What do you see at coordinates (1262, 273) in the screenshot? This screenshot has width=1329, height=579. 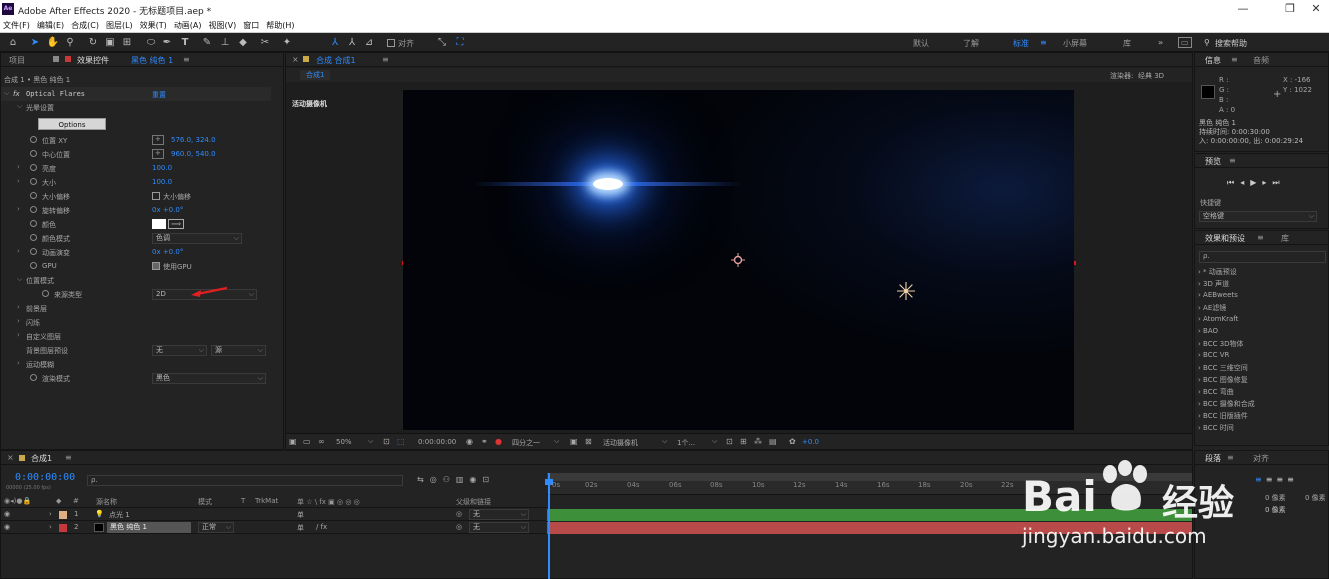 I see `effect-item: › * 动画预设` at bounding box center [1262, 273].